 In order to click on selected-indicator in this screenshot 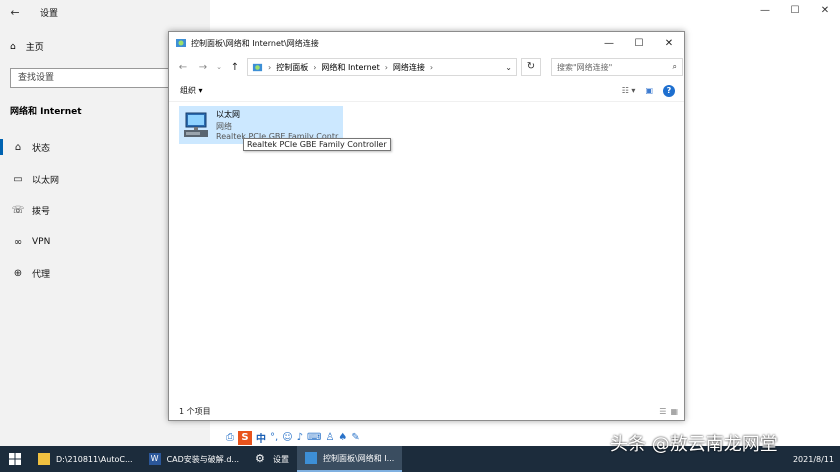, I will do `click(1, 147)`.